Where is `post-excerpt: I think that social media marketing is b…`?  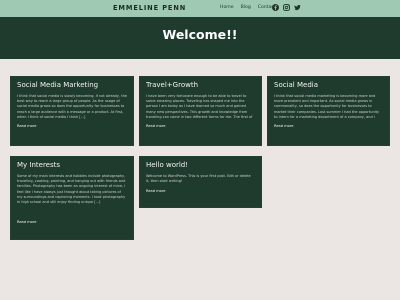 post-excerpt: I think that social media marketing is b… is located at coordinates (327, 106).